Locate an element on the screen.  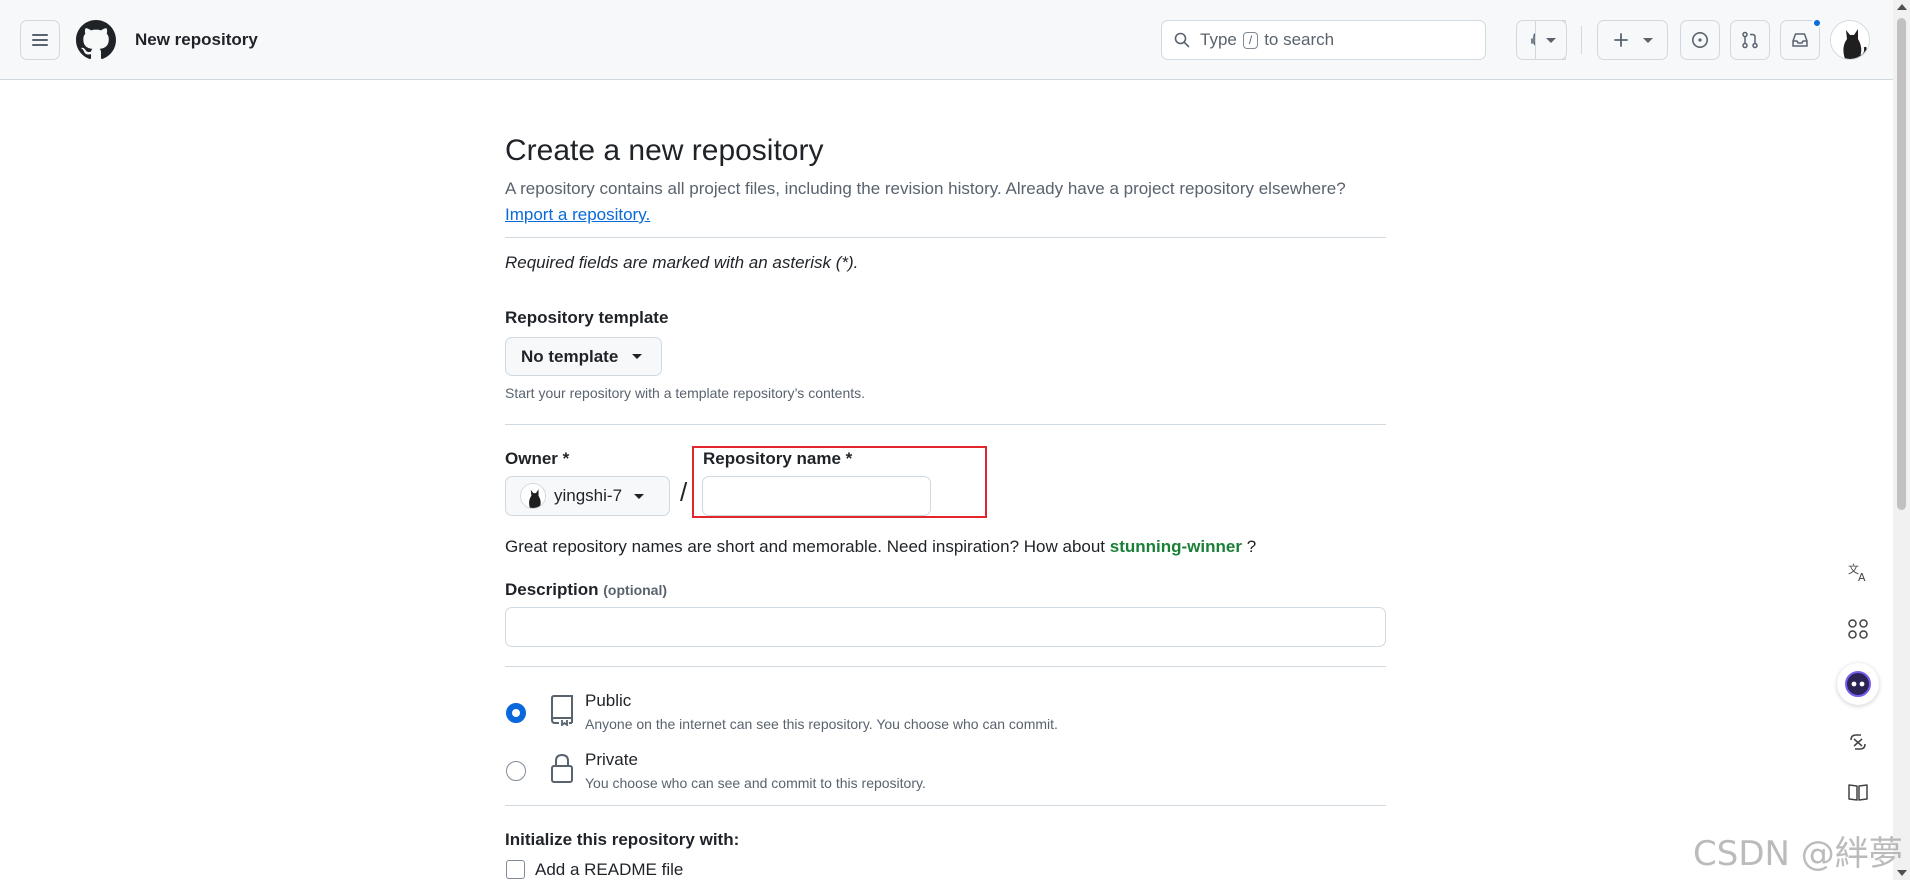
svg-text: A is located at coordinates (1862, 577).